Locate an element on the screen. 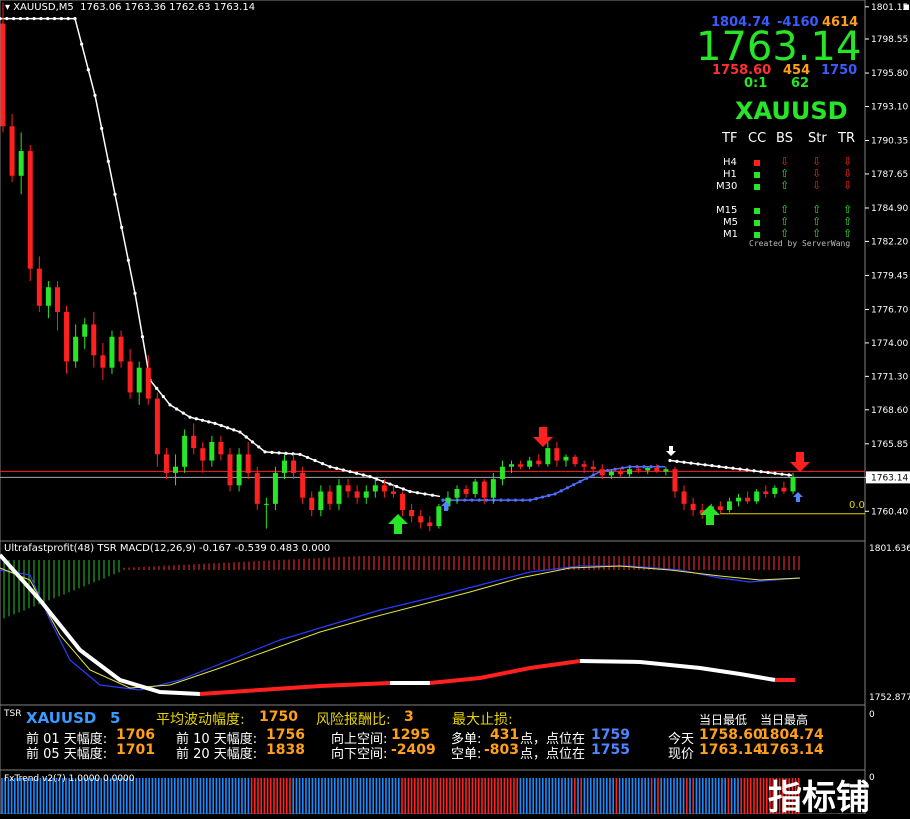 The width and height of the screenshot is (910, 819). table-row-tf: M15 is located at coordinates (727, 210).